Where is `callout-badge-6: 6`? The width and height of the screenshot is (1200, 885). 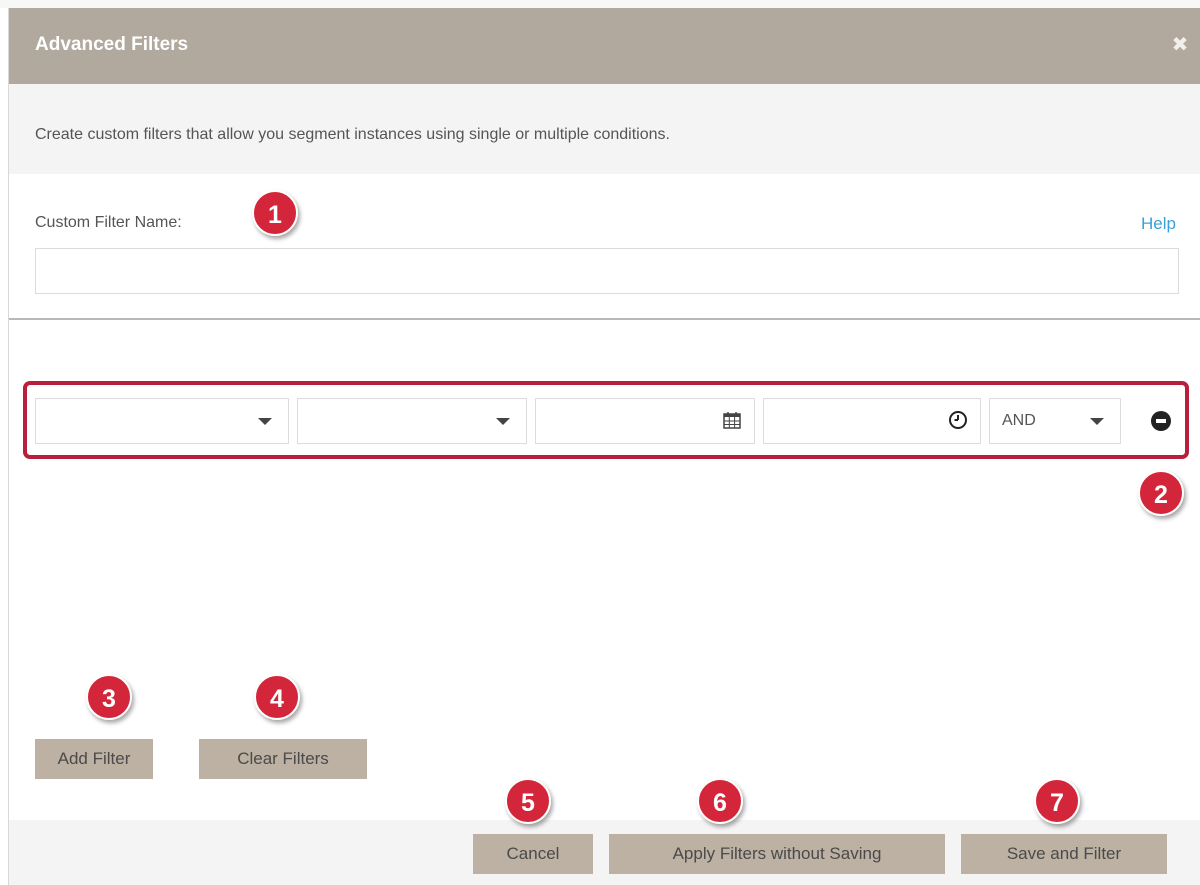 callout-badge-6: 6 is located at coordinates (720, 801).